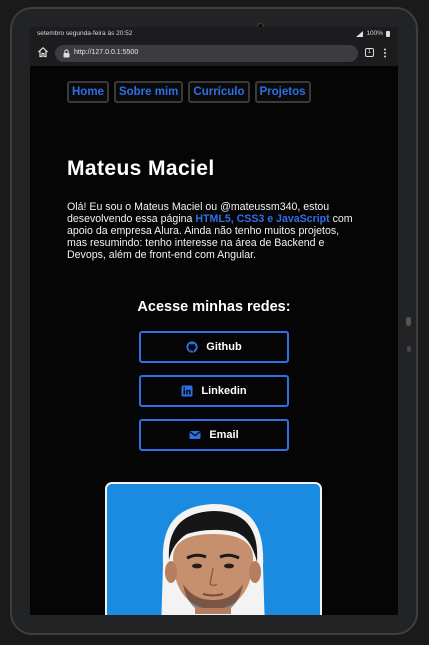 Image resolution: width=429 pixels, height=645 pixels. Describe the element at coordinates (369, 52) in the screenshot. I see `tabs-count-icon: 1` at that location.